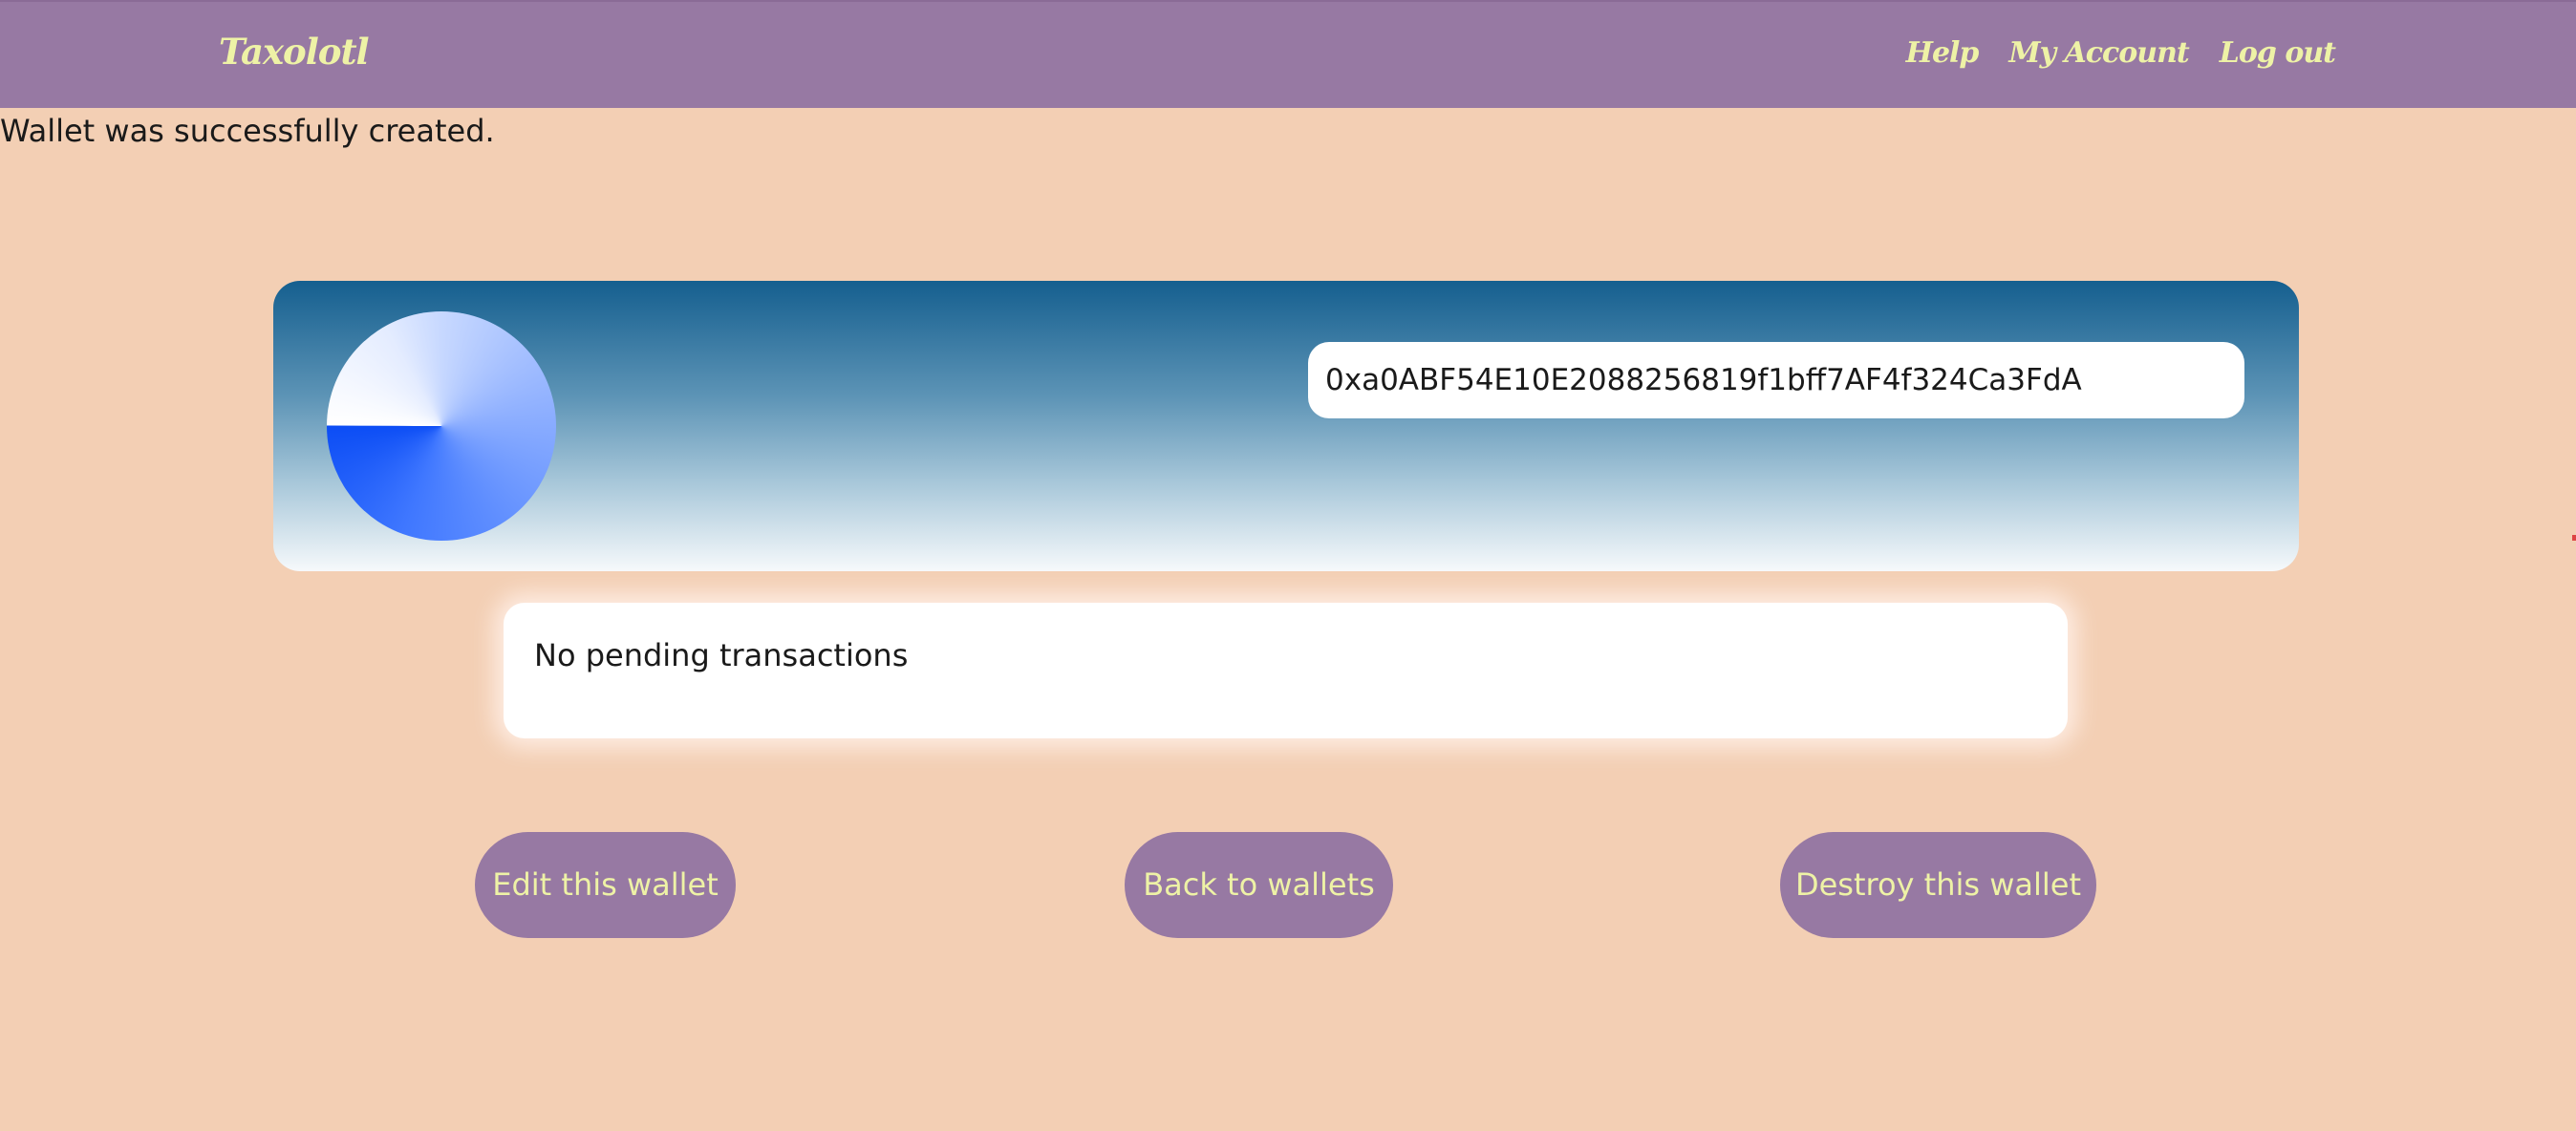 Image resolution: width=2576 pixels, height=1131 pixels. I want to click on top-navbar: Taxolotl Help My Account Log out, so click(1288, 54).